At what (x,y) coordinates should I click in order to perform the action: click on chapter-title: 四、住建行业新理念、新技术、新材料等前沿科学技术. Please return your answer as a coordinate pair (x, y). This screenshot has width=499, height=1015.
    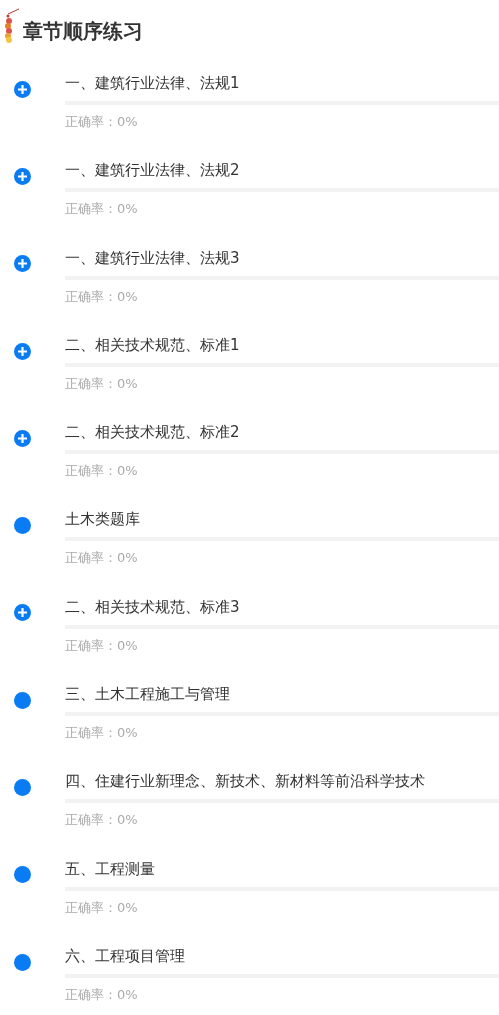
    Looking at the image, I should click on (282, 781).